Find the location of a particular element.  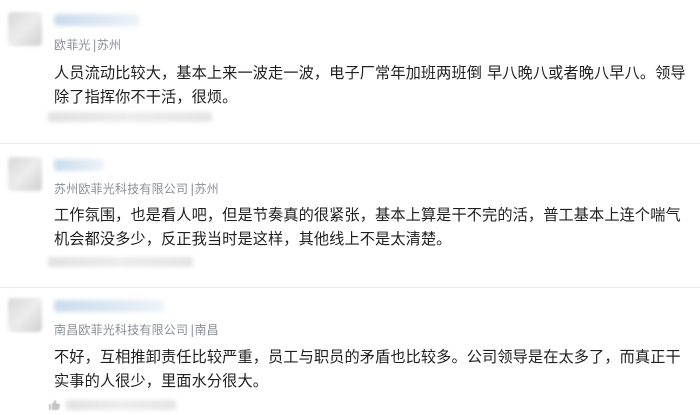

company-location: 苏州欧菲光科技有限公司 |苏州 is located at coordinates (136, 188).